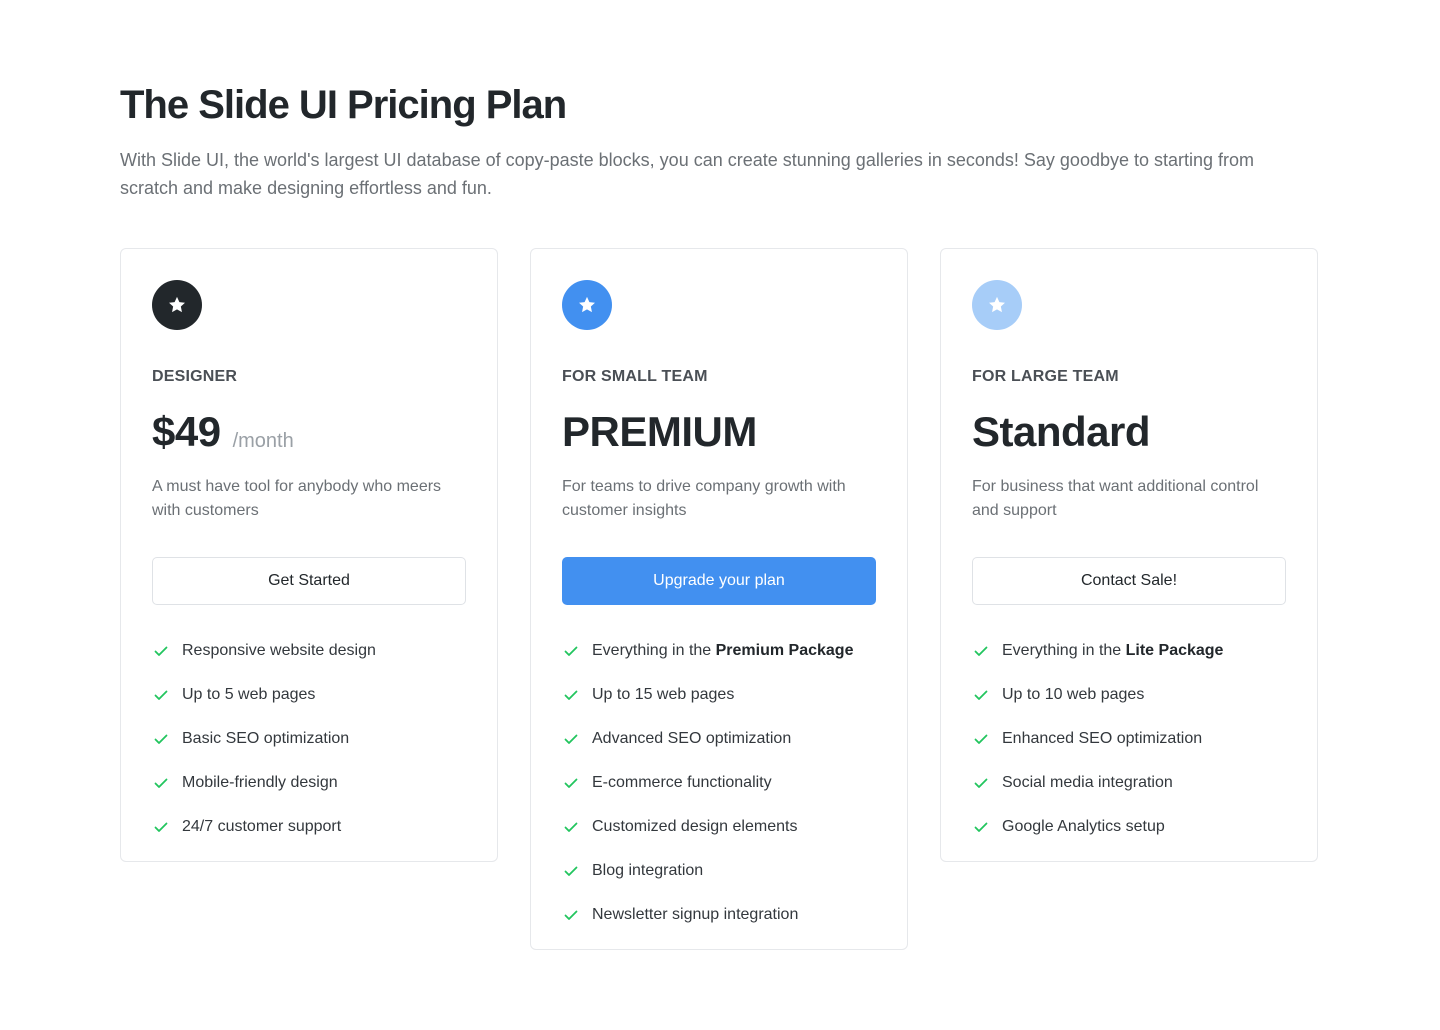 Image resolution: width=1440 pixels, height=1030 pixels. I want to click on plan-headline: Standard, so click(1129, 432).